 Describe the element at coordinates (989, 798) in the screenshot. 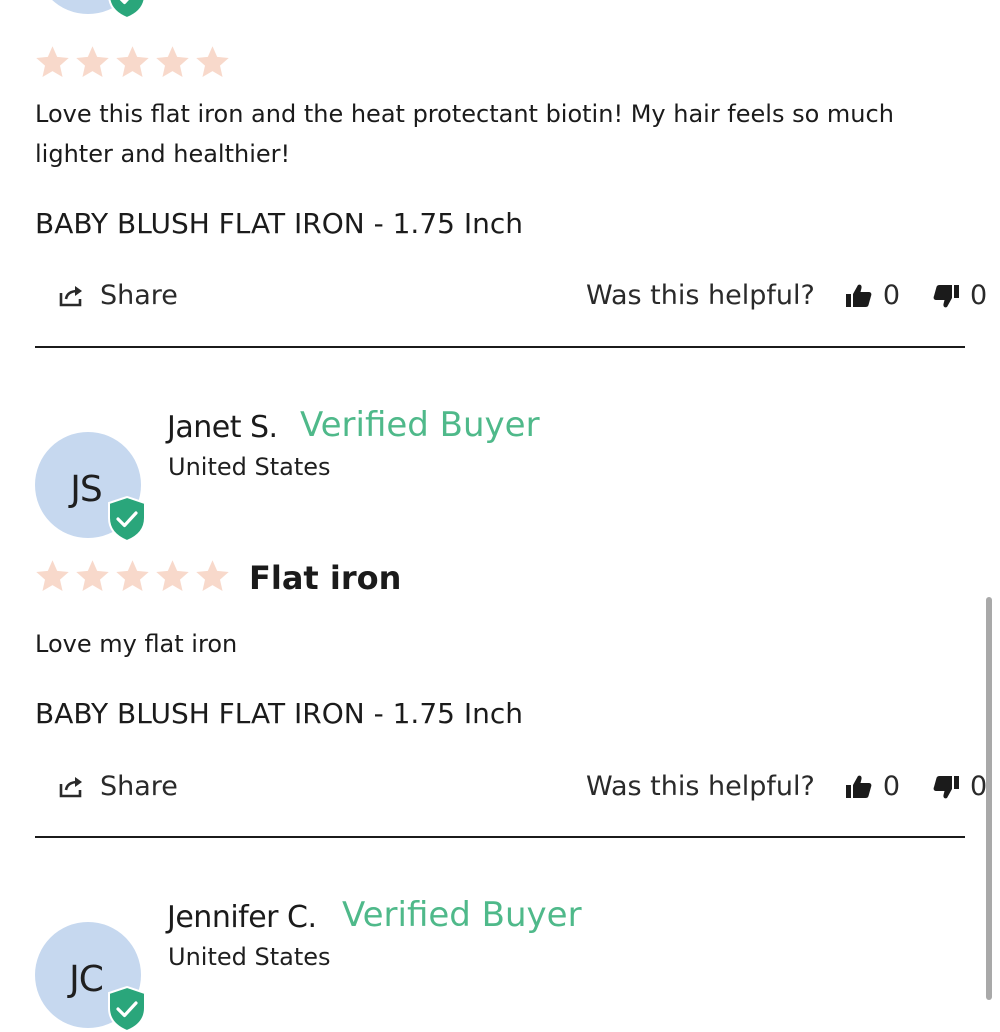

I see `scrollbar-thumb` at that location.